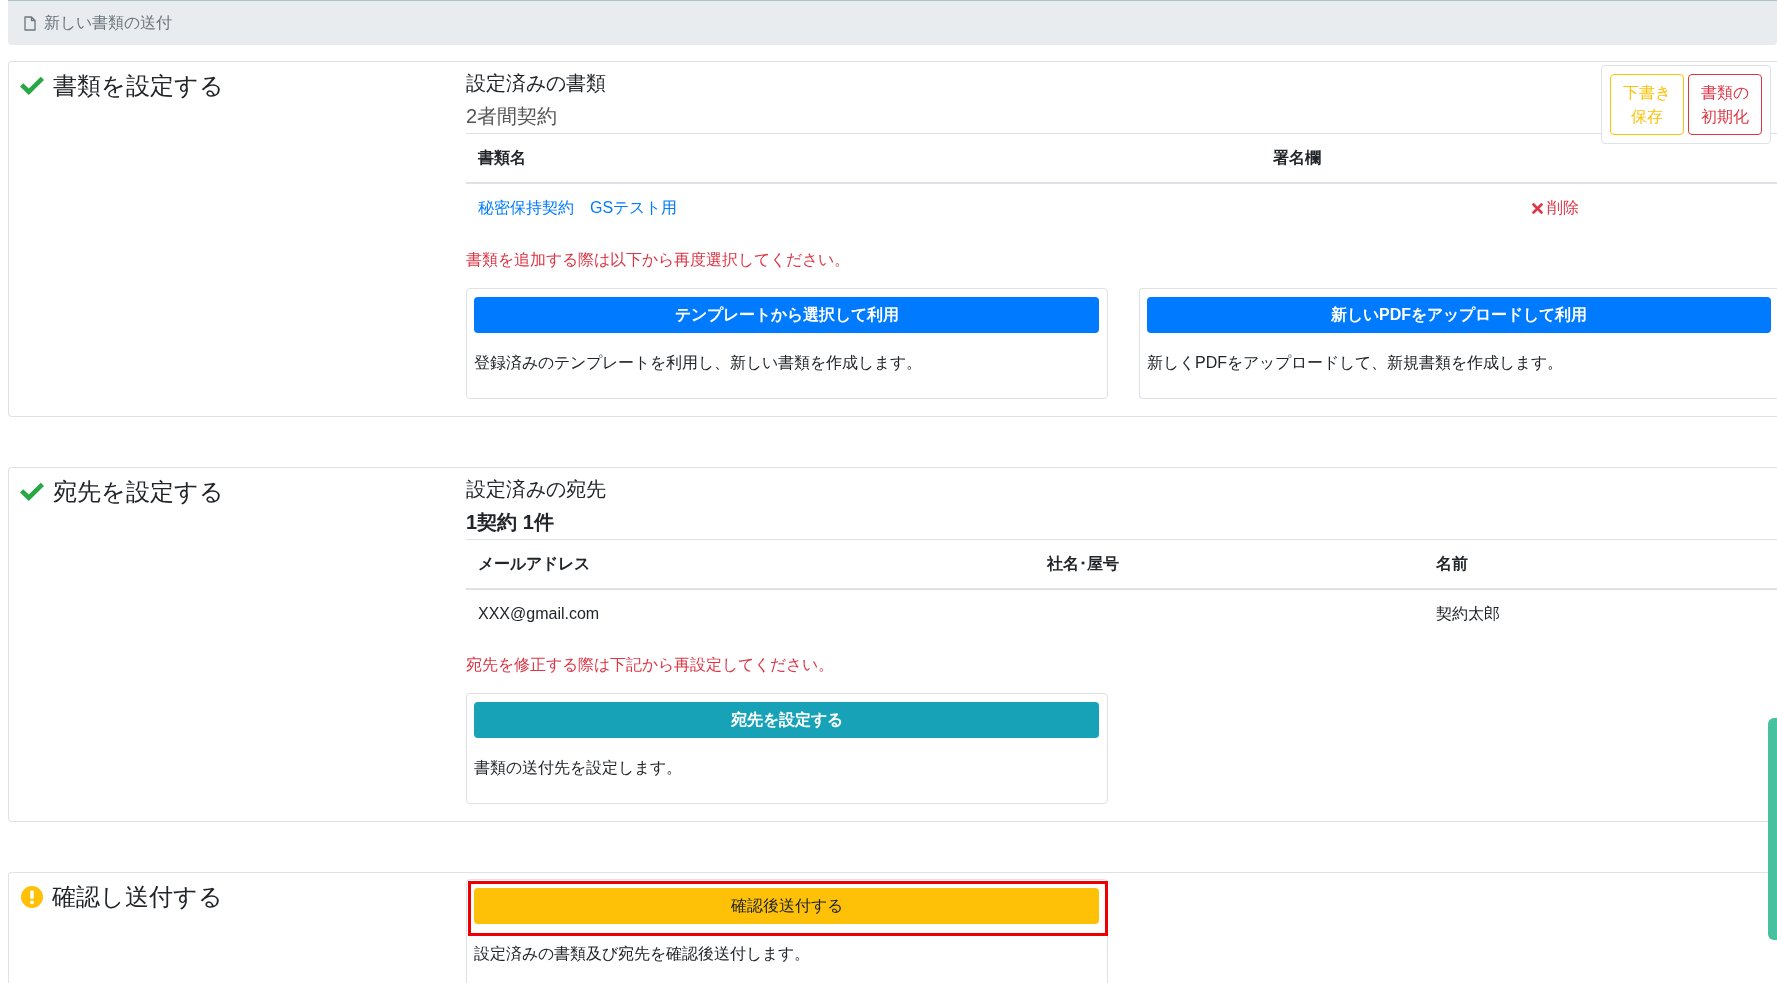  What do you see at coordinates (1725, 104) in the screenshot?
I see `action-button: 書類の初期化` at bounding box center [1725, 104].